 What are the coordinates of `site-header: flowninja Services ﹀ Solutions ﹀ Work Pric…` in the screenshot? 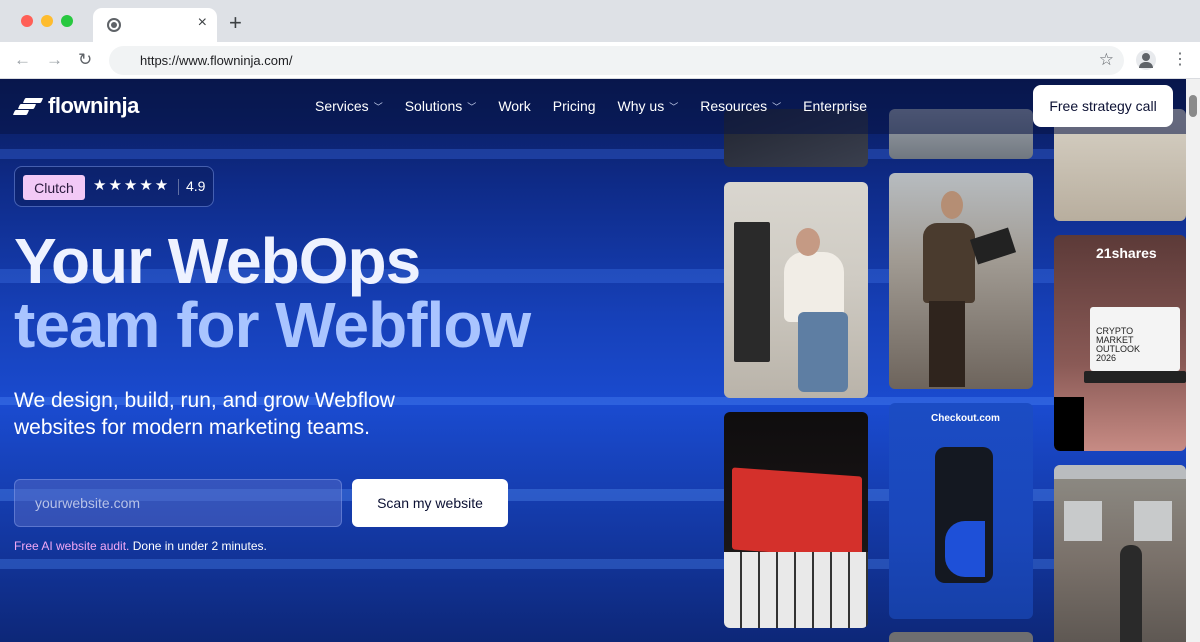 It's located at (593, 106).